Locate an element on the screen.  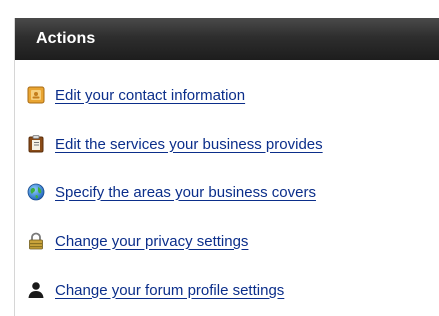
edit-services-link: Edit the services your business provides is located at coordinates (189, 144).